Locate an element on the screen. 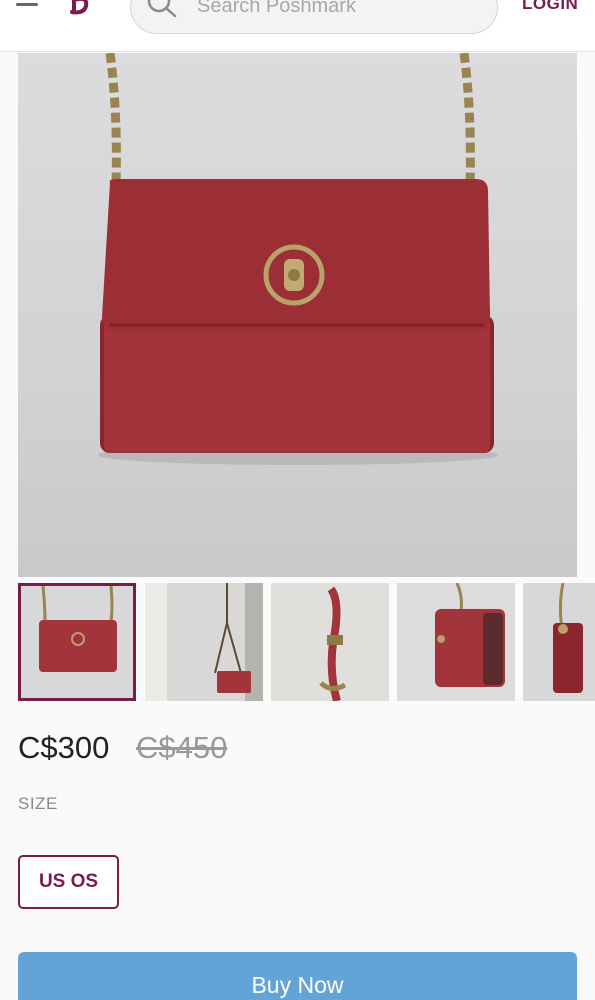 The width and height of the screenshot is (595, 1000). size-label: SIZE is located at coordinates (38, 803).